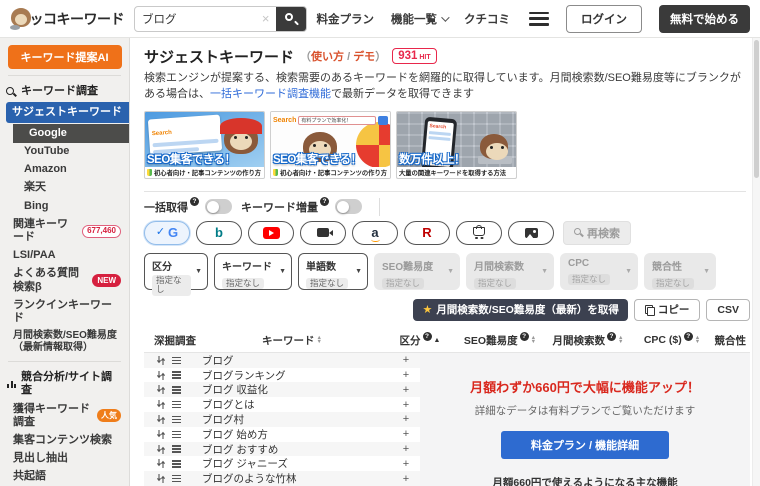 The image size is (760, 486). Describe the element at coordinates (67, 18) in the screenshot. I see `logo: ラッコキーワード` at that location.